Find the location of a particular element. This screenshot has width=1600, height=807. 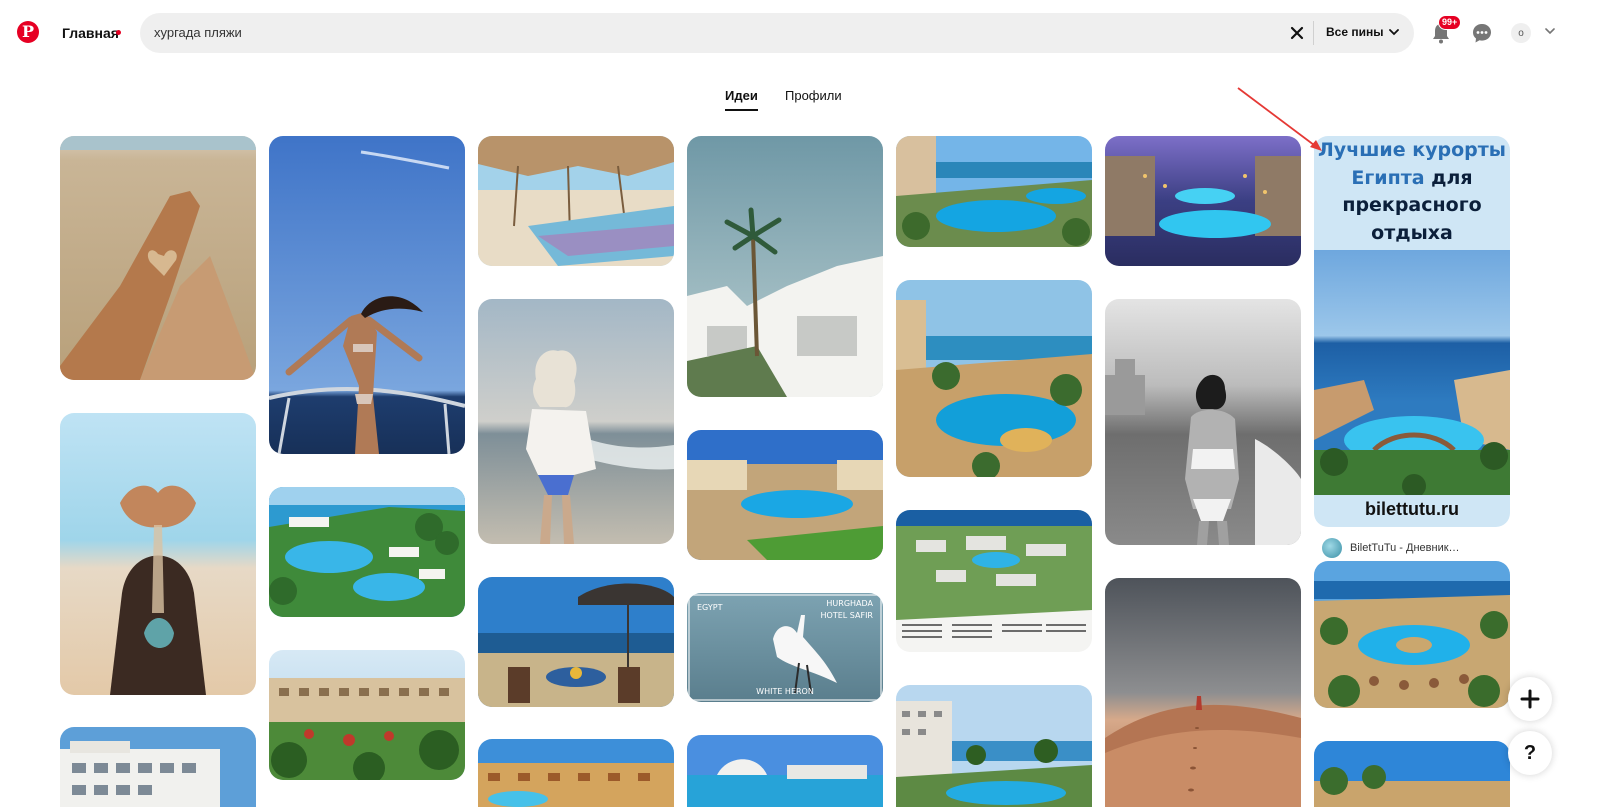

question-icon: ? is located at coordinates (1530, 752).